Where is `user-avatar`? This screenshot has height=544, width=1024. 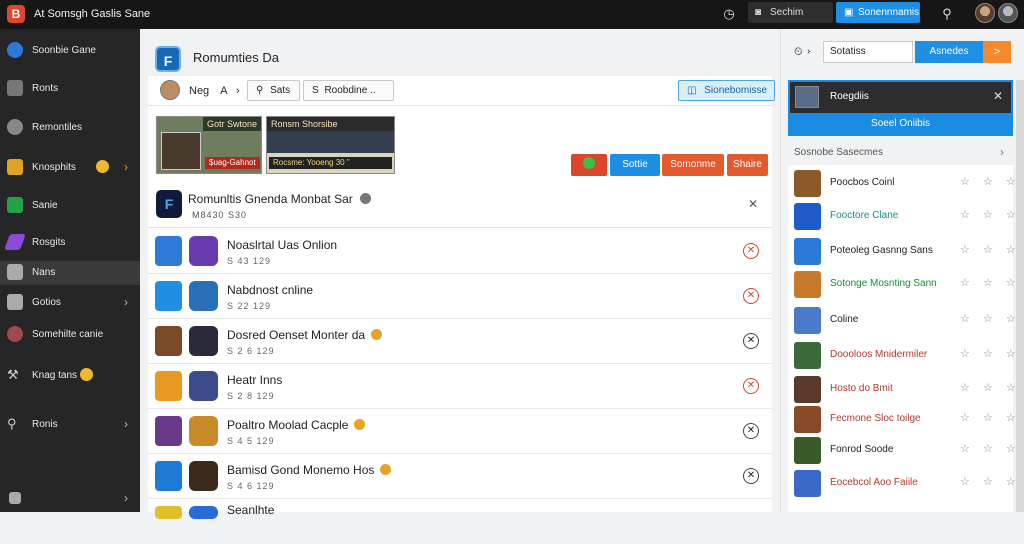
user-avatar is located at coordinates (985, 13).